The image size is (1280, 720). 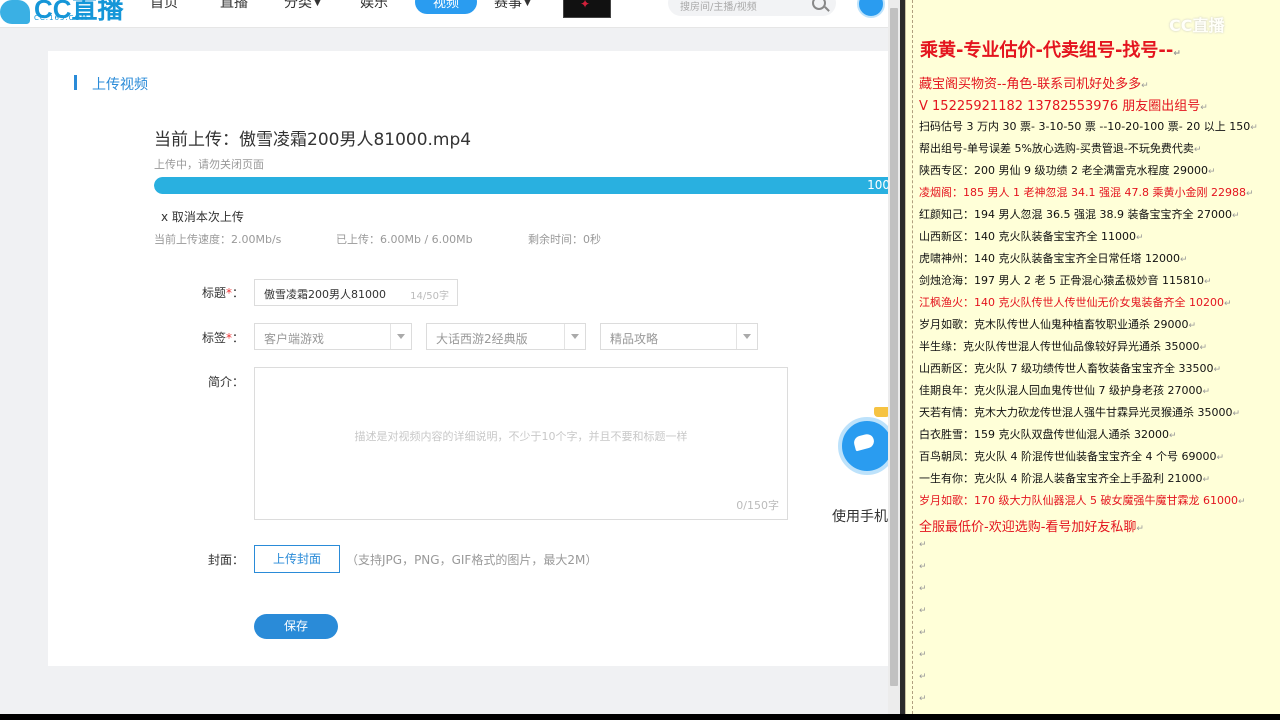 I want to click on logo-icon, so click(x=15, y=12).